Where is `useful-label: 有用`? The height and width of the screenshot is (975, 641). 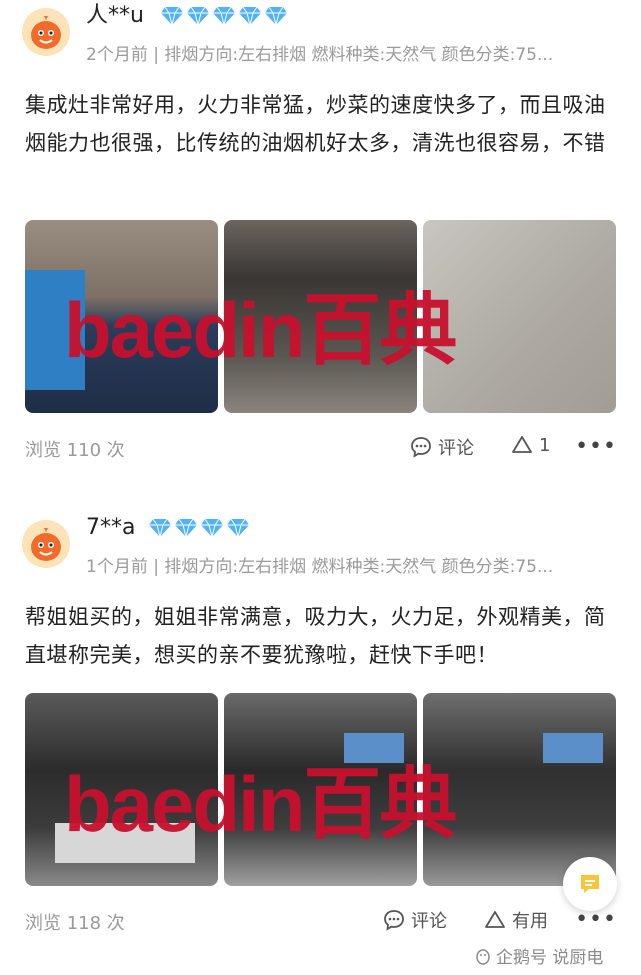 useful-label: 有用 is located at coordinates (530, 921).